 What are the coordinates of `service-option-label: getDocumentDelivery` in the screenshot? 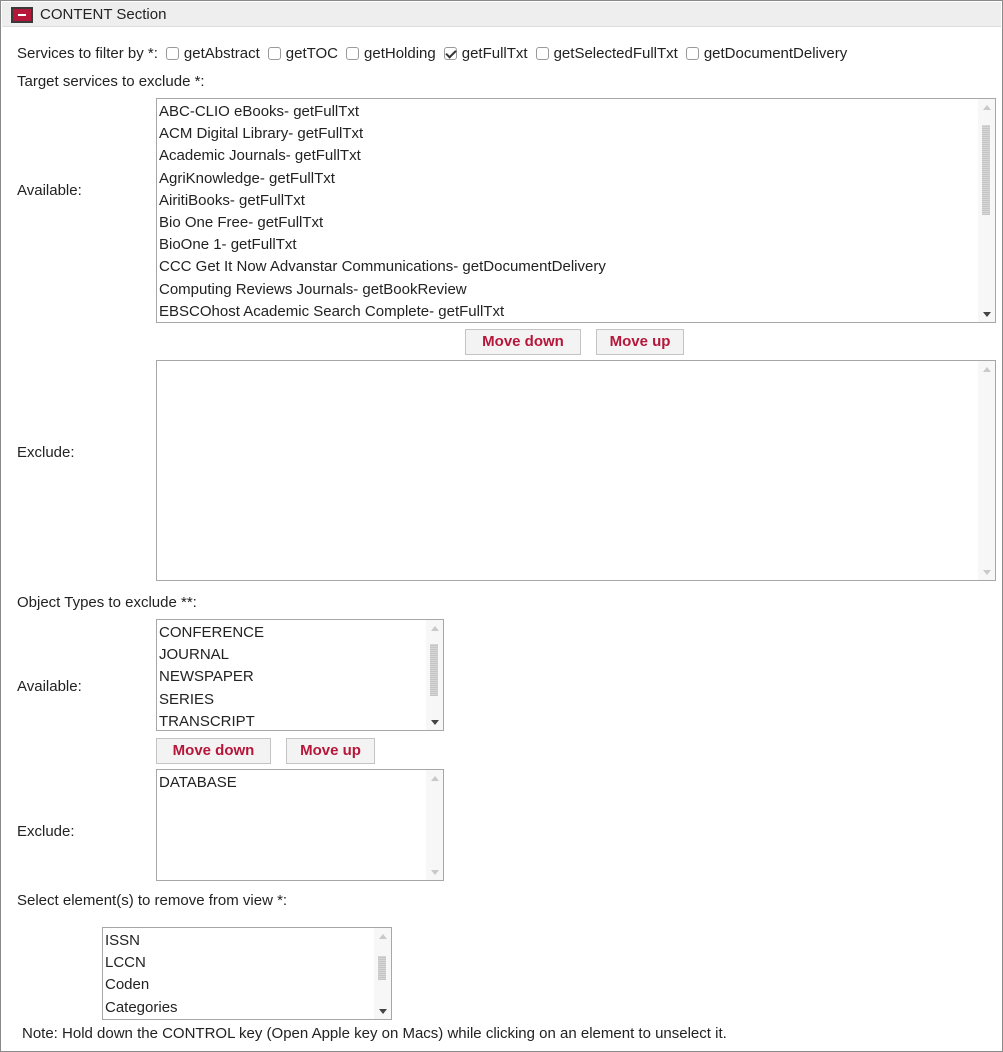 It's located at (775, 53).